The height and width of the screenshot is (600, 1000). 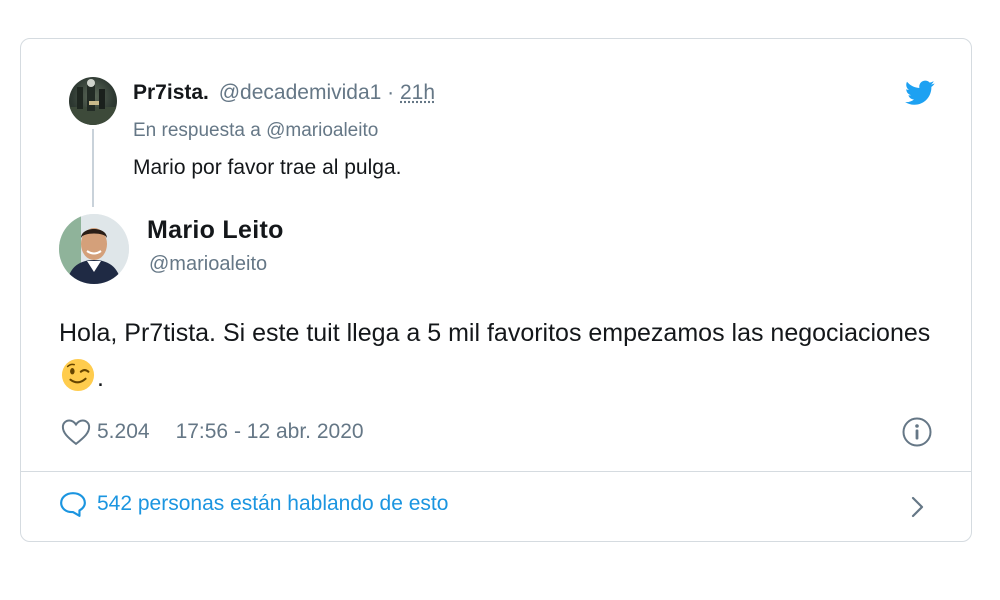 What do you see at coordinates (920, 93) in the screenshot?
I see `twitter-bird-icon` at bounding box center [920, 93].